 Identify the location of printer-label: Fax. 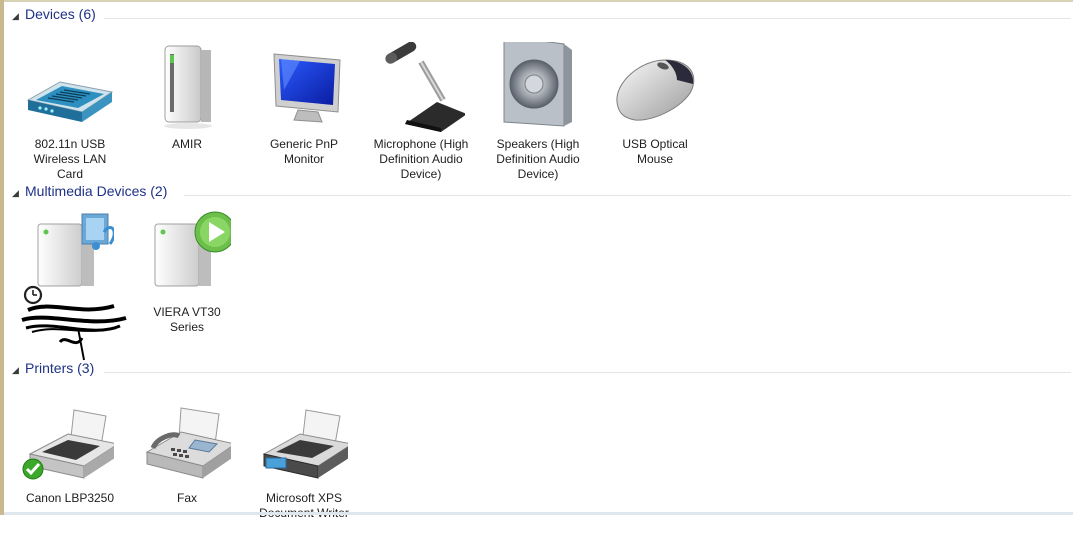
(186, 498).